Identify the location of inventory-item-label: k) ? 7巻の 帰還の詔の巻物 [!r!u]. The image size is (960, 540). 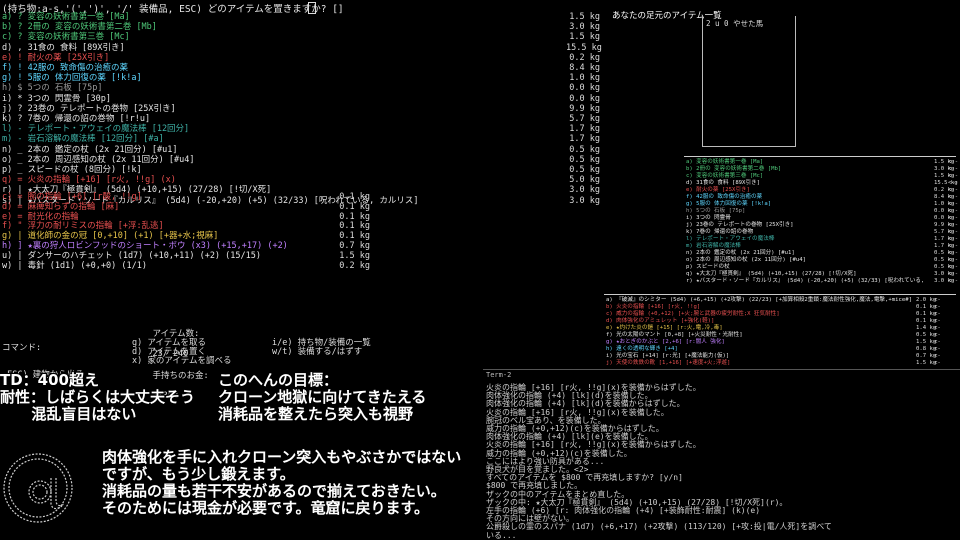
(76, 119).